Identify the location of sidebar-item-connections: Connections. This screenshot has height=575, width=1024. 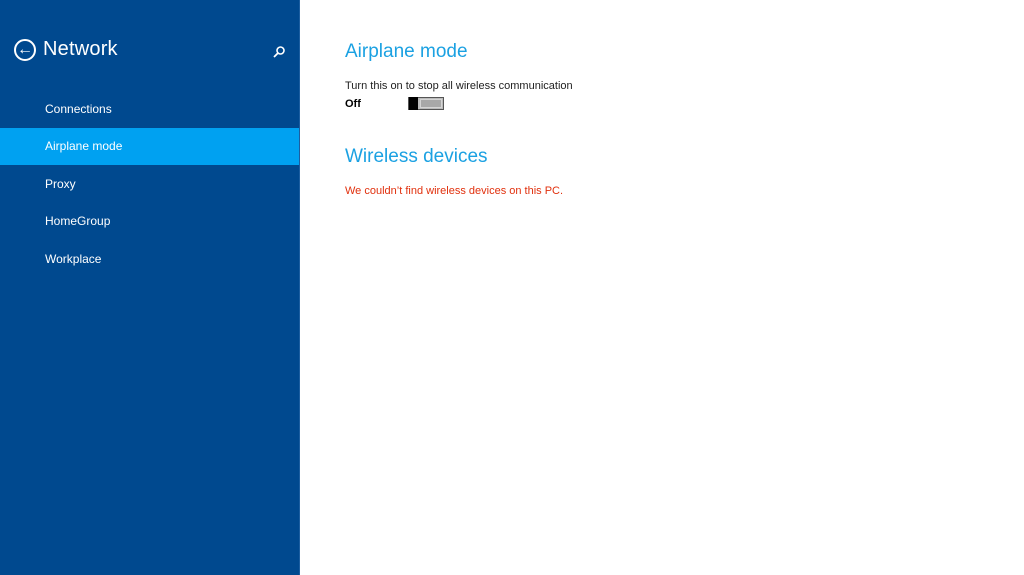
(149, 109).